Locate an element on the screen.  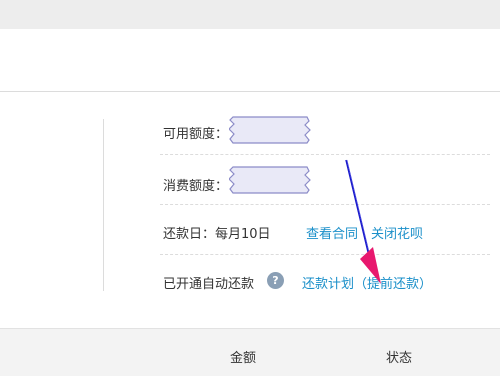
top-bar is located at coordinates (250, 14).